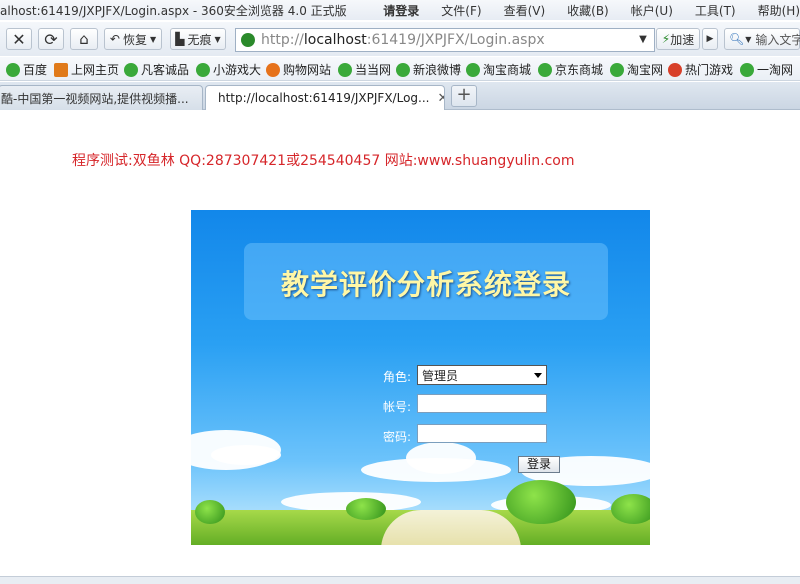 This screenshot has width=800, height=584. I want to click on bookmark-weibo: 新浪微博, so click(428, 69).